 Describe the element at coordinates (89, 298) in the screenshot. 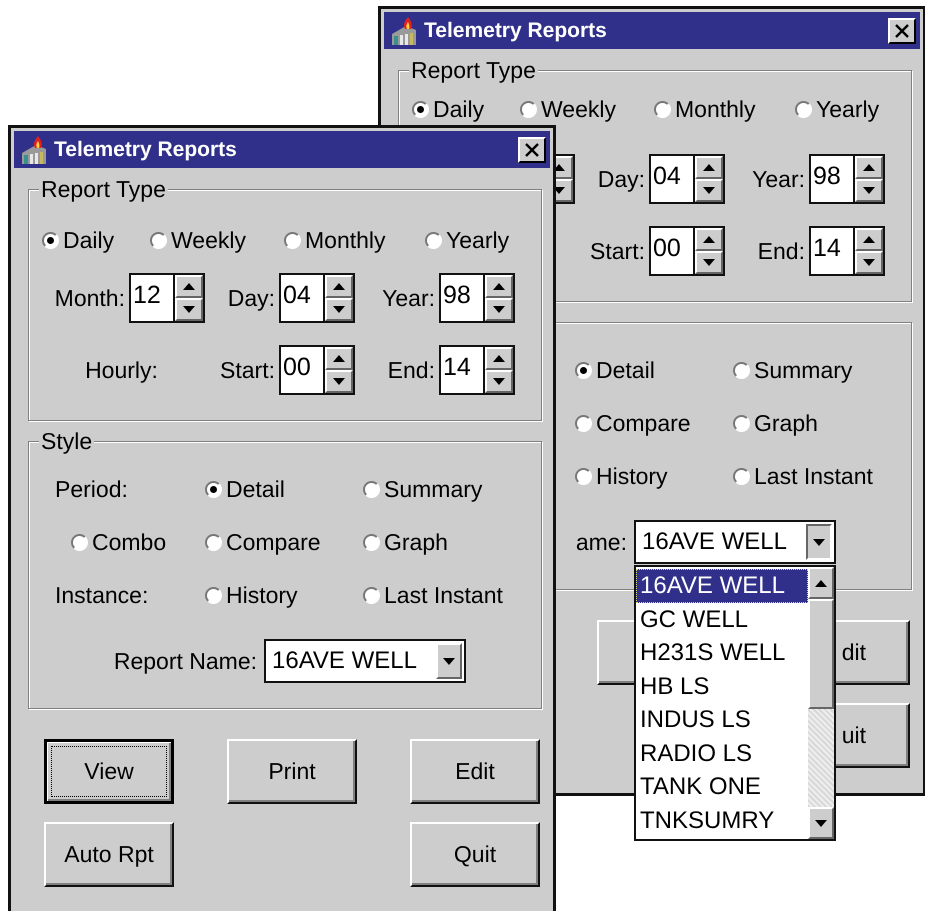

I see `field-label: Month:` at that location.